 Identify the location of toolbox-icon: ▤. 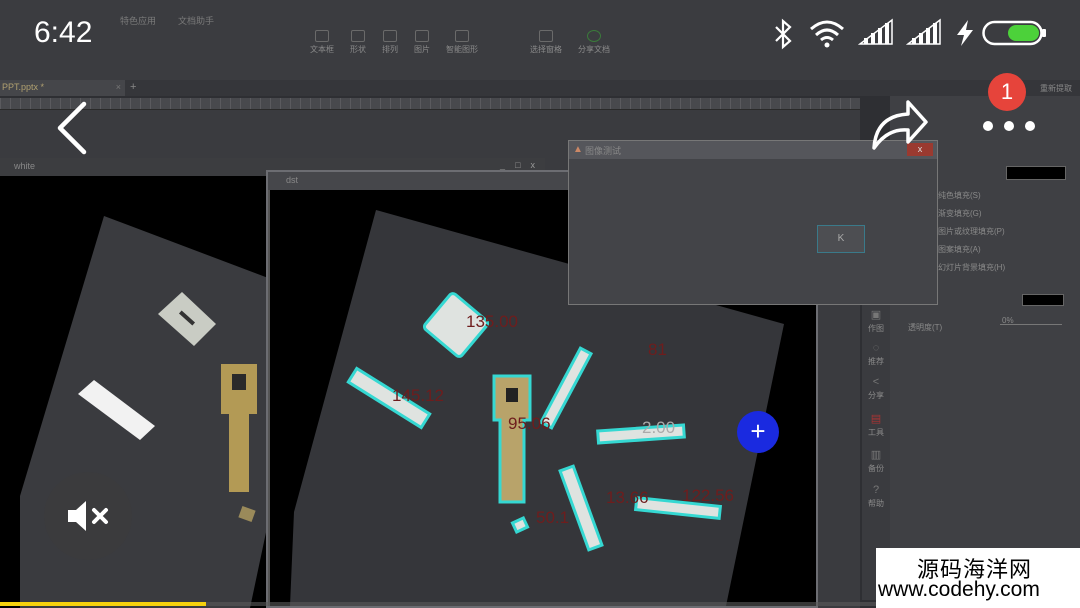
(876, 419).